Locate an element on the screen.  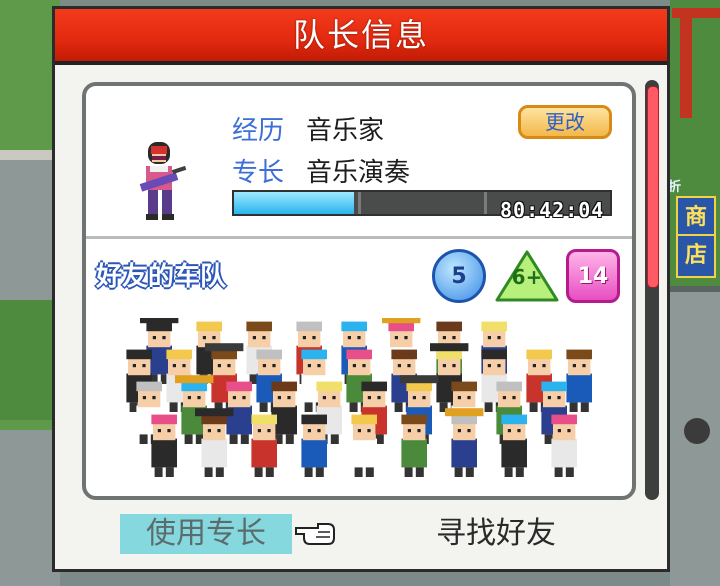
scrollbar-thumb is located at coordinates (653, 187).